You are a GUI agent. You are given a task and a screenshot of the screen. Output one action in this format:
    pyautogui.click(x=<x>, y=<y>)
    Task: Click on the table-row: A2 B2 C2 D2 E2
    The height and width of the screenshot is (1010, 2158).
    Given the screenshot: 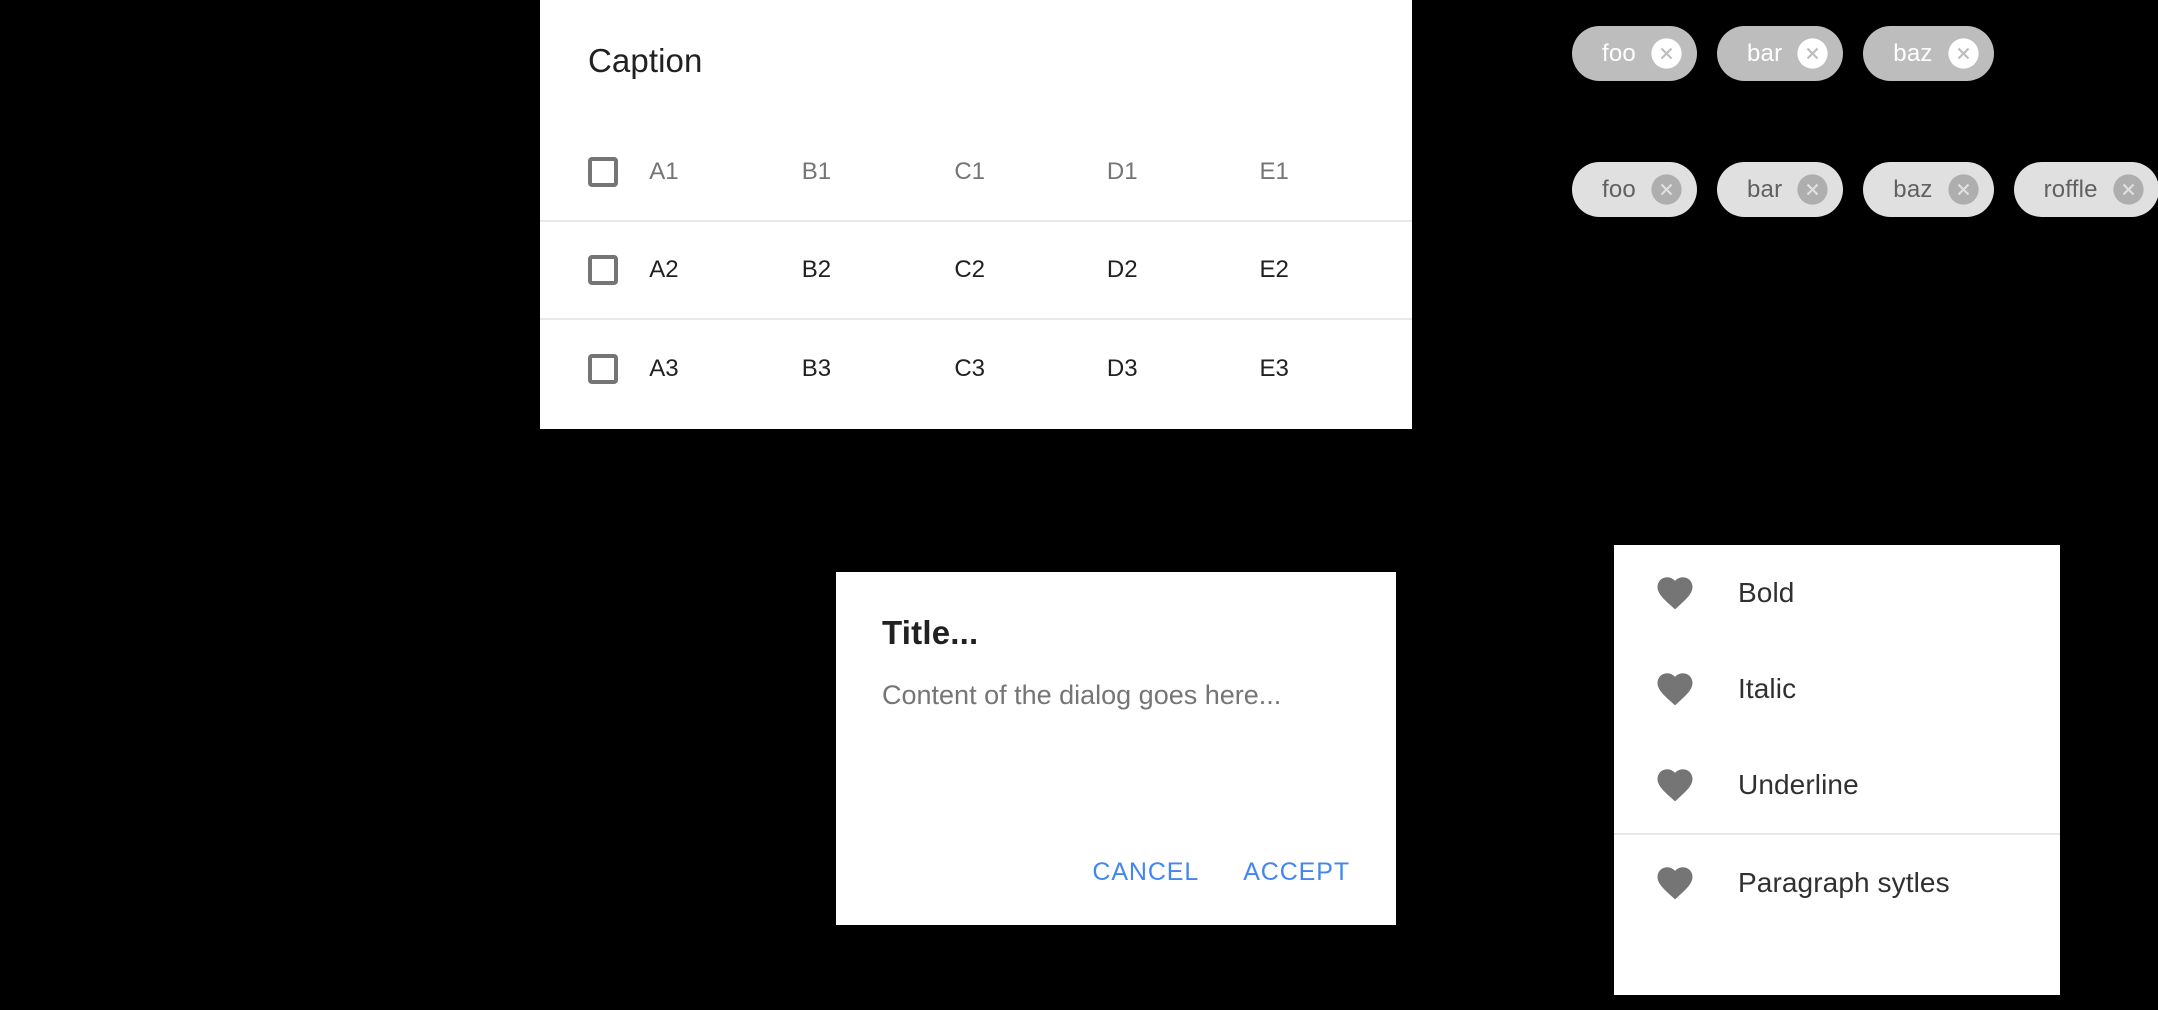 What is the action you would take?
    pyautogui.click(x=976, y=270)
    